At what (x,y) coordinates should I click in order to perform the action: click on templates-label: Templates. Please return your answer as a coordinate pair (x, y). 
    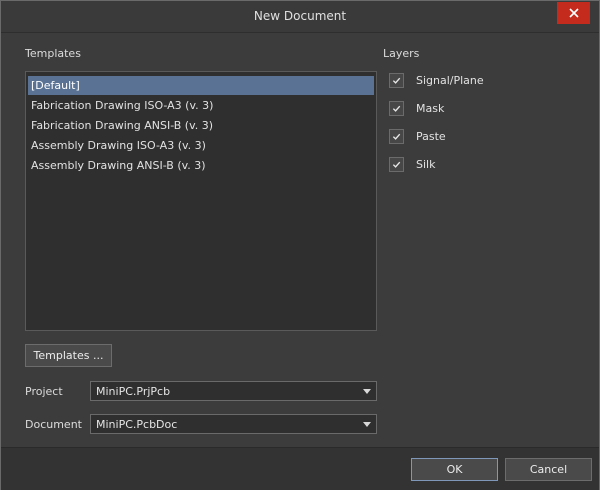
    Looking at the image, I should click on (53, 53).